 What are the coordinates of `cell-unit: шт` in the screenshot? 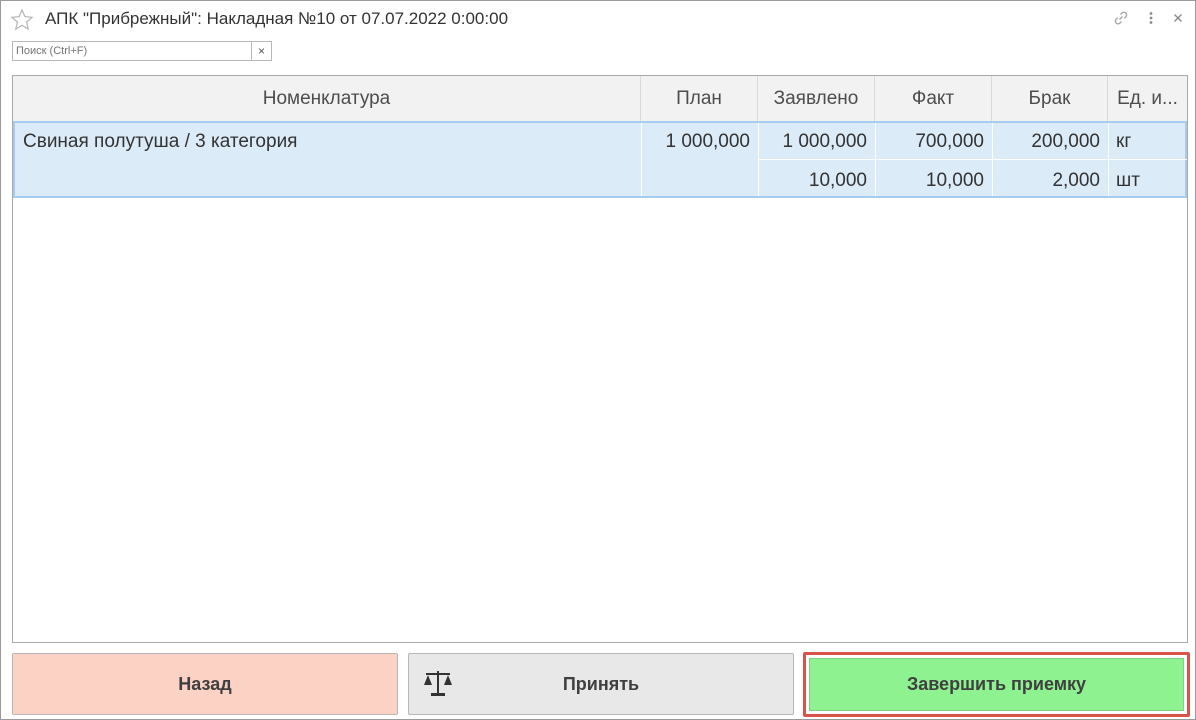 It's located at (1128, 180).